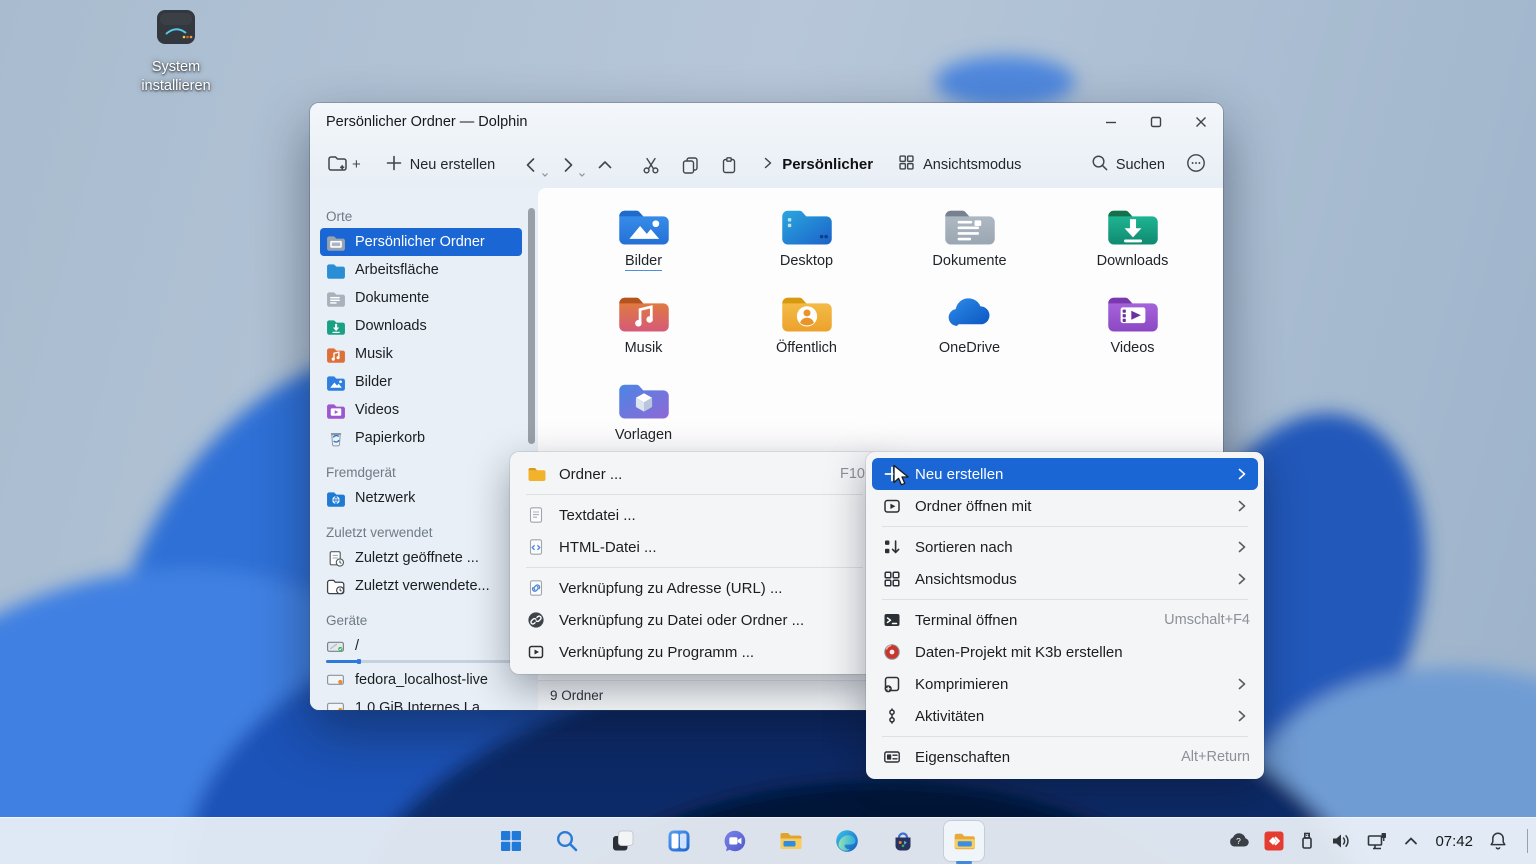 Image resolution: width=1536 pixels, height=864 pixels. Describe the element at coordinates (623, 841) in the screenshot. I see `taskbar-task-view-button` at that location.